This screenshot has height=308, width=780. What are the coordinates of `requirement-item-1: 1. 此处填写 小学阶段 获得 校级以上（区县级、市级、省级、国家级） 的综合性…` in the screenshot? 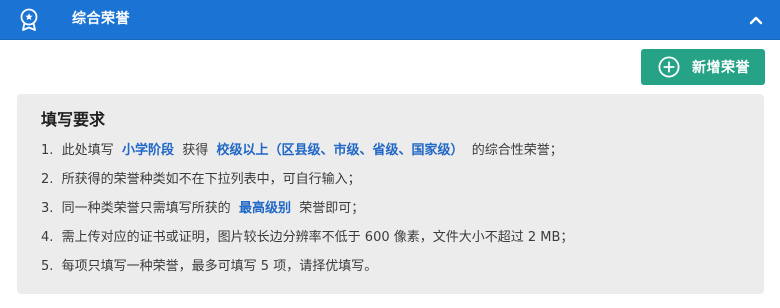 It's located at (302, 150).